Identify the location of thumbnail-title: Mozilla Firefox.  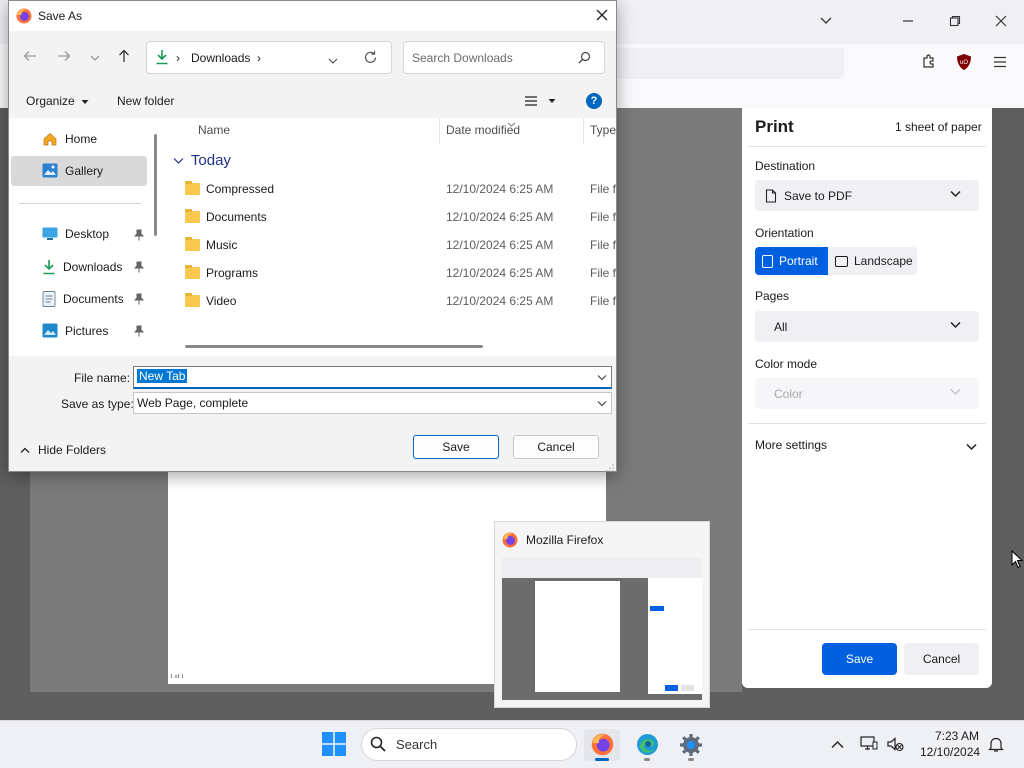
(565, 540).